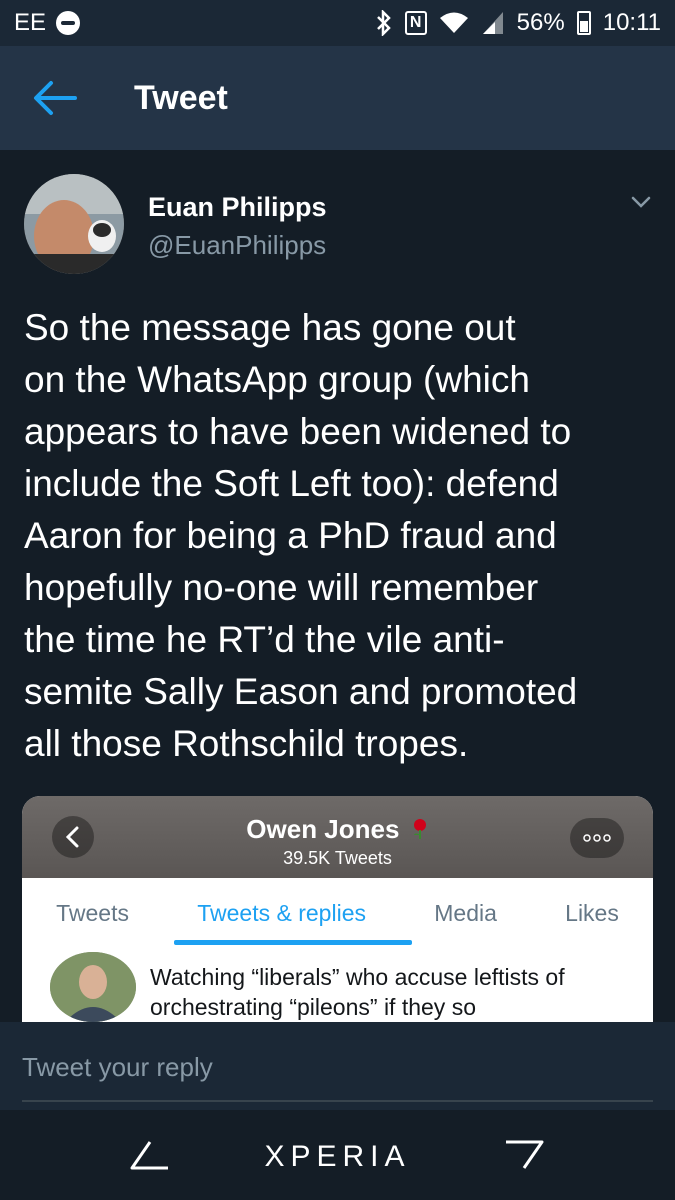 Image resolution: width=675 pixels, height=1200 pixels. Describe the element at coordinates (281, 912) in the screenshot. I see `media-tab-tweets-replies: Tweets & replies` at that location.